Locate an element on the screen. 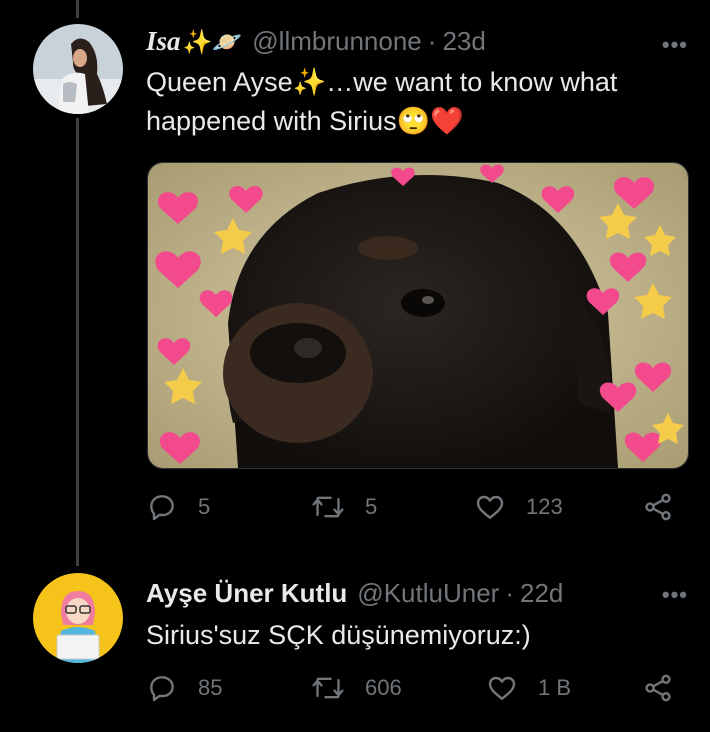 The width and height of the screenshot is (710, 732). avatar-isa is located at coordinates (78, 69).